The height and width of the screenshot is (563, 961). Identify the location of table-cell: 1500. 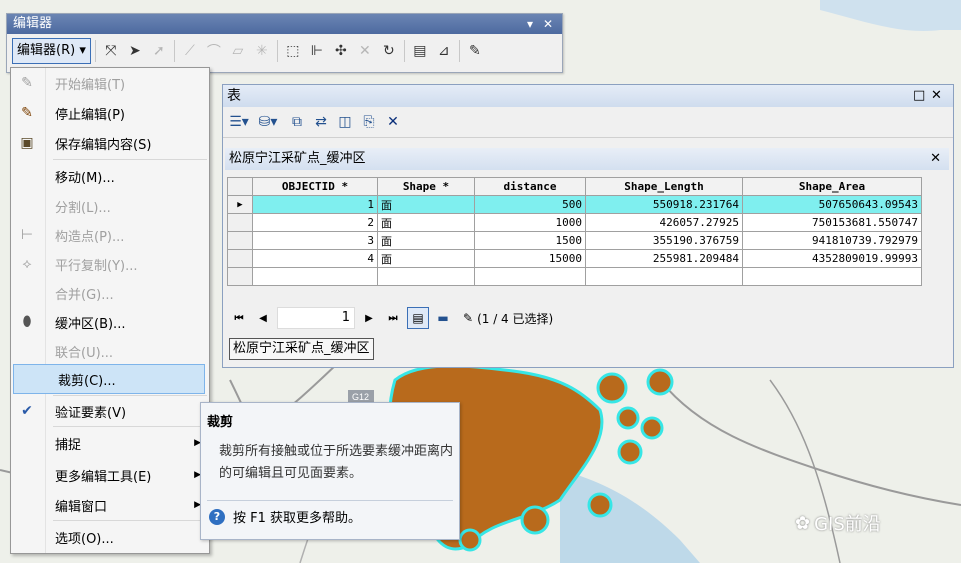
(530, 240).